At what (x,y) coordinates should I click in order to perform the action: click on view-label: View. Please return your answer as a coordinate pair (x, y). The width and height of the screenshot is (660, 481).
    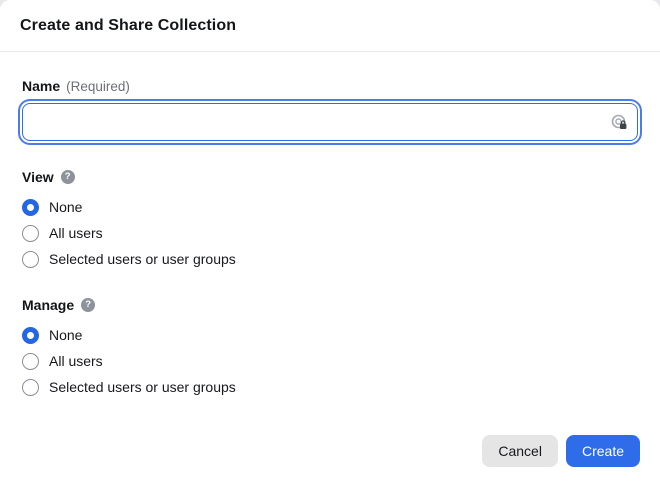
    Looking at the image, I should click on (38, 177).